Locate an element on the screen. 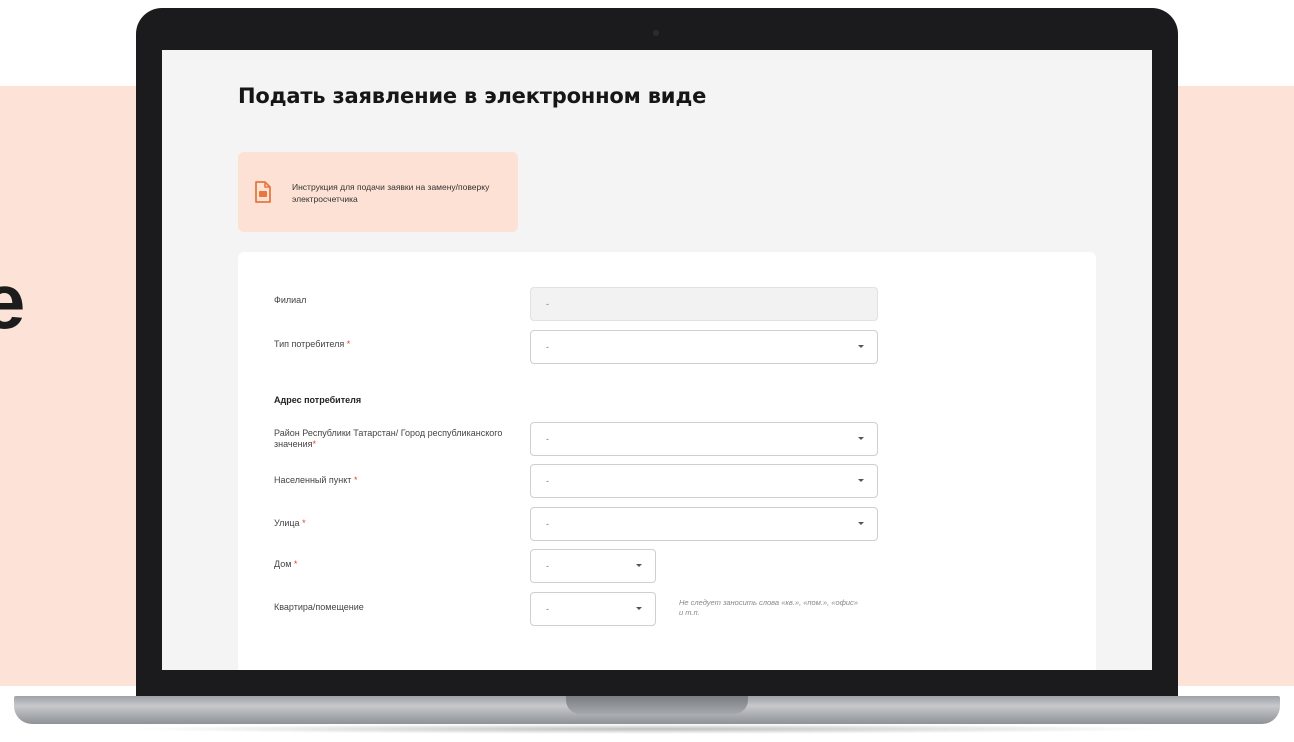 Image resolution: width=1294 pixels, height=742 pixels. branch-label: Филиал is located at coordinates (290, 300).